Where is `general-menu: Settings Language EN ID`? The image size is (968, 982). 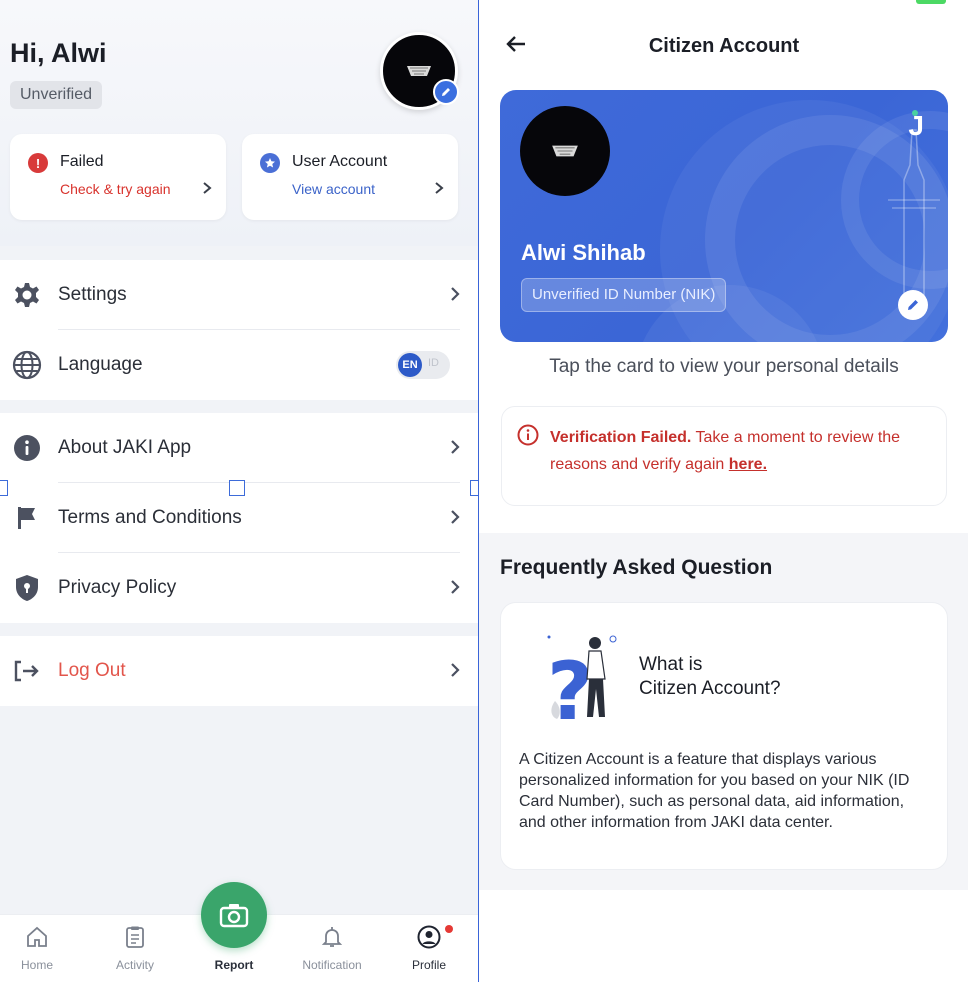
general-menu: Settings Language EN ID is located at coordinates (239, 330).